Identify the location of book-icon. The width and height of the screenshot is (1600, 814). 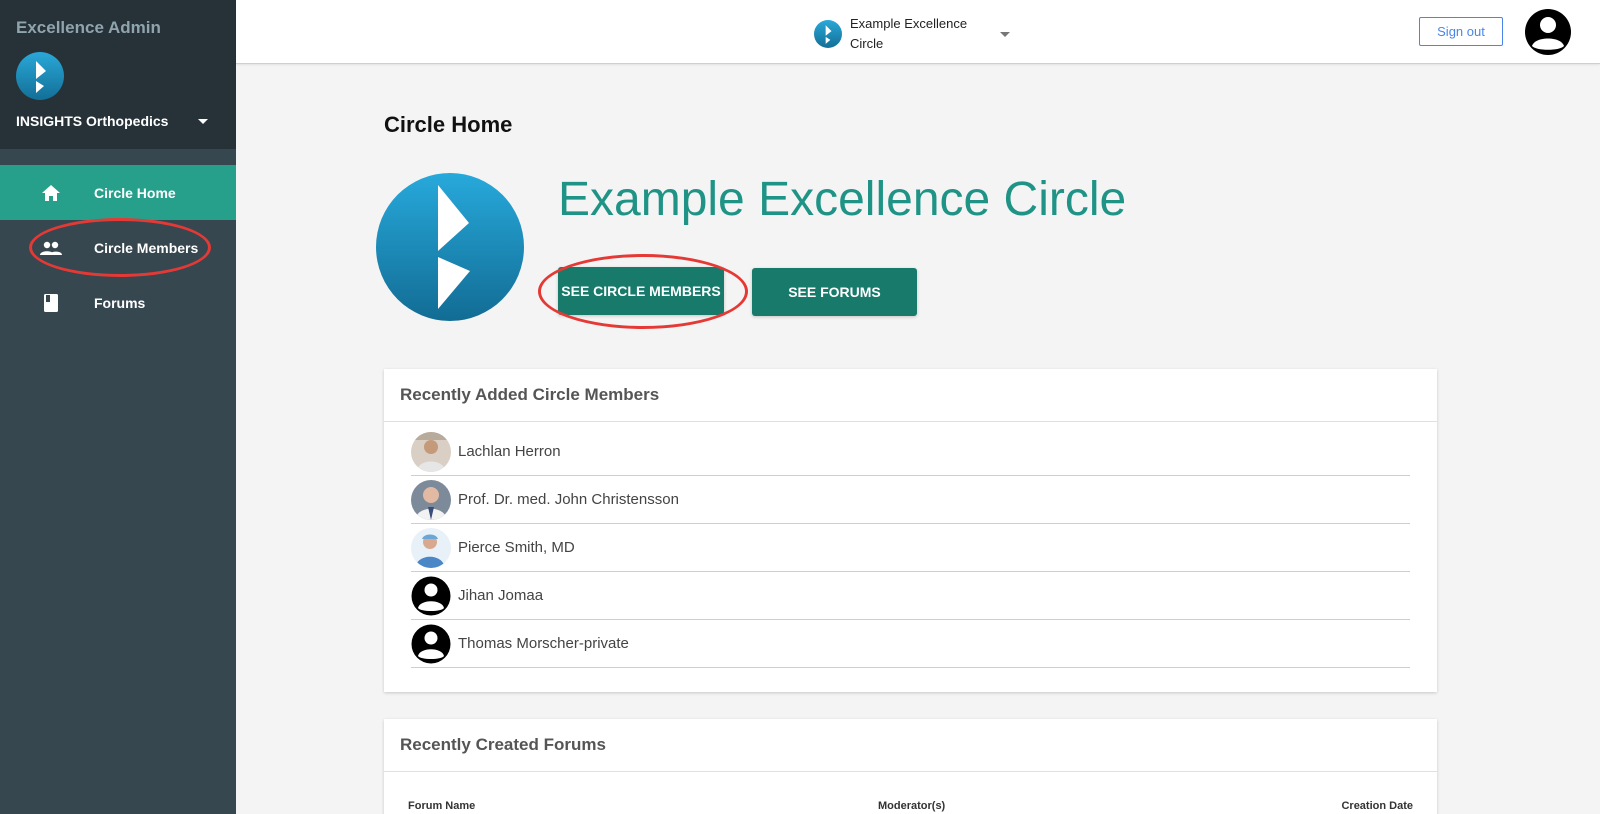
(51, 303).